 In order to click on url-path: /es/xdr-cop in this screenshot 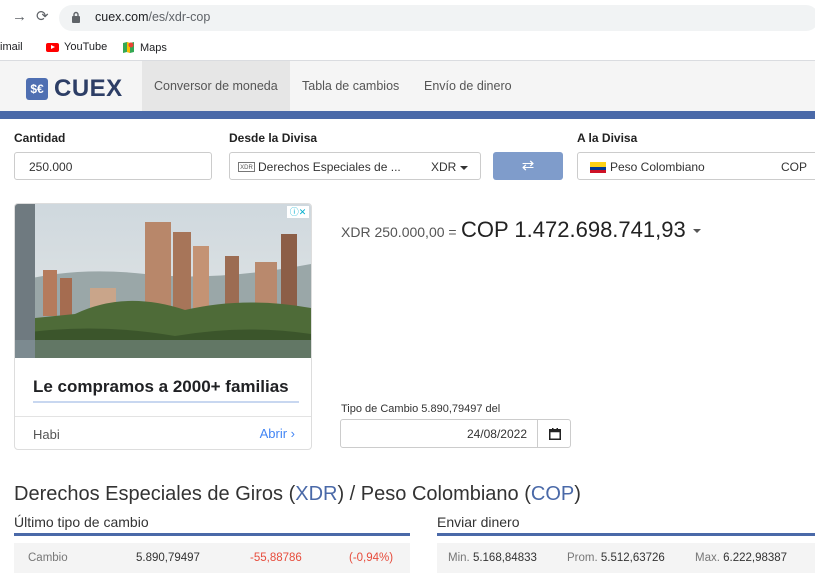, I will do `click(179, 17)`.